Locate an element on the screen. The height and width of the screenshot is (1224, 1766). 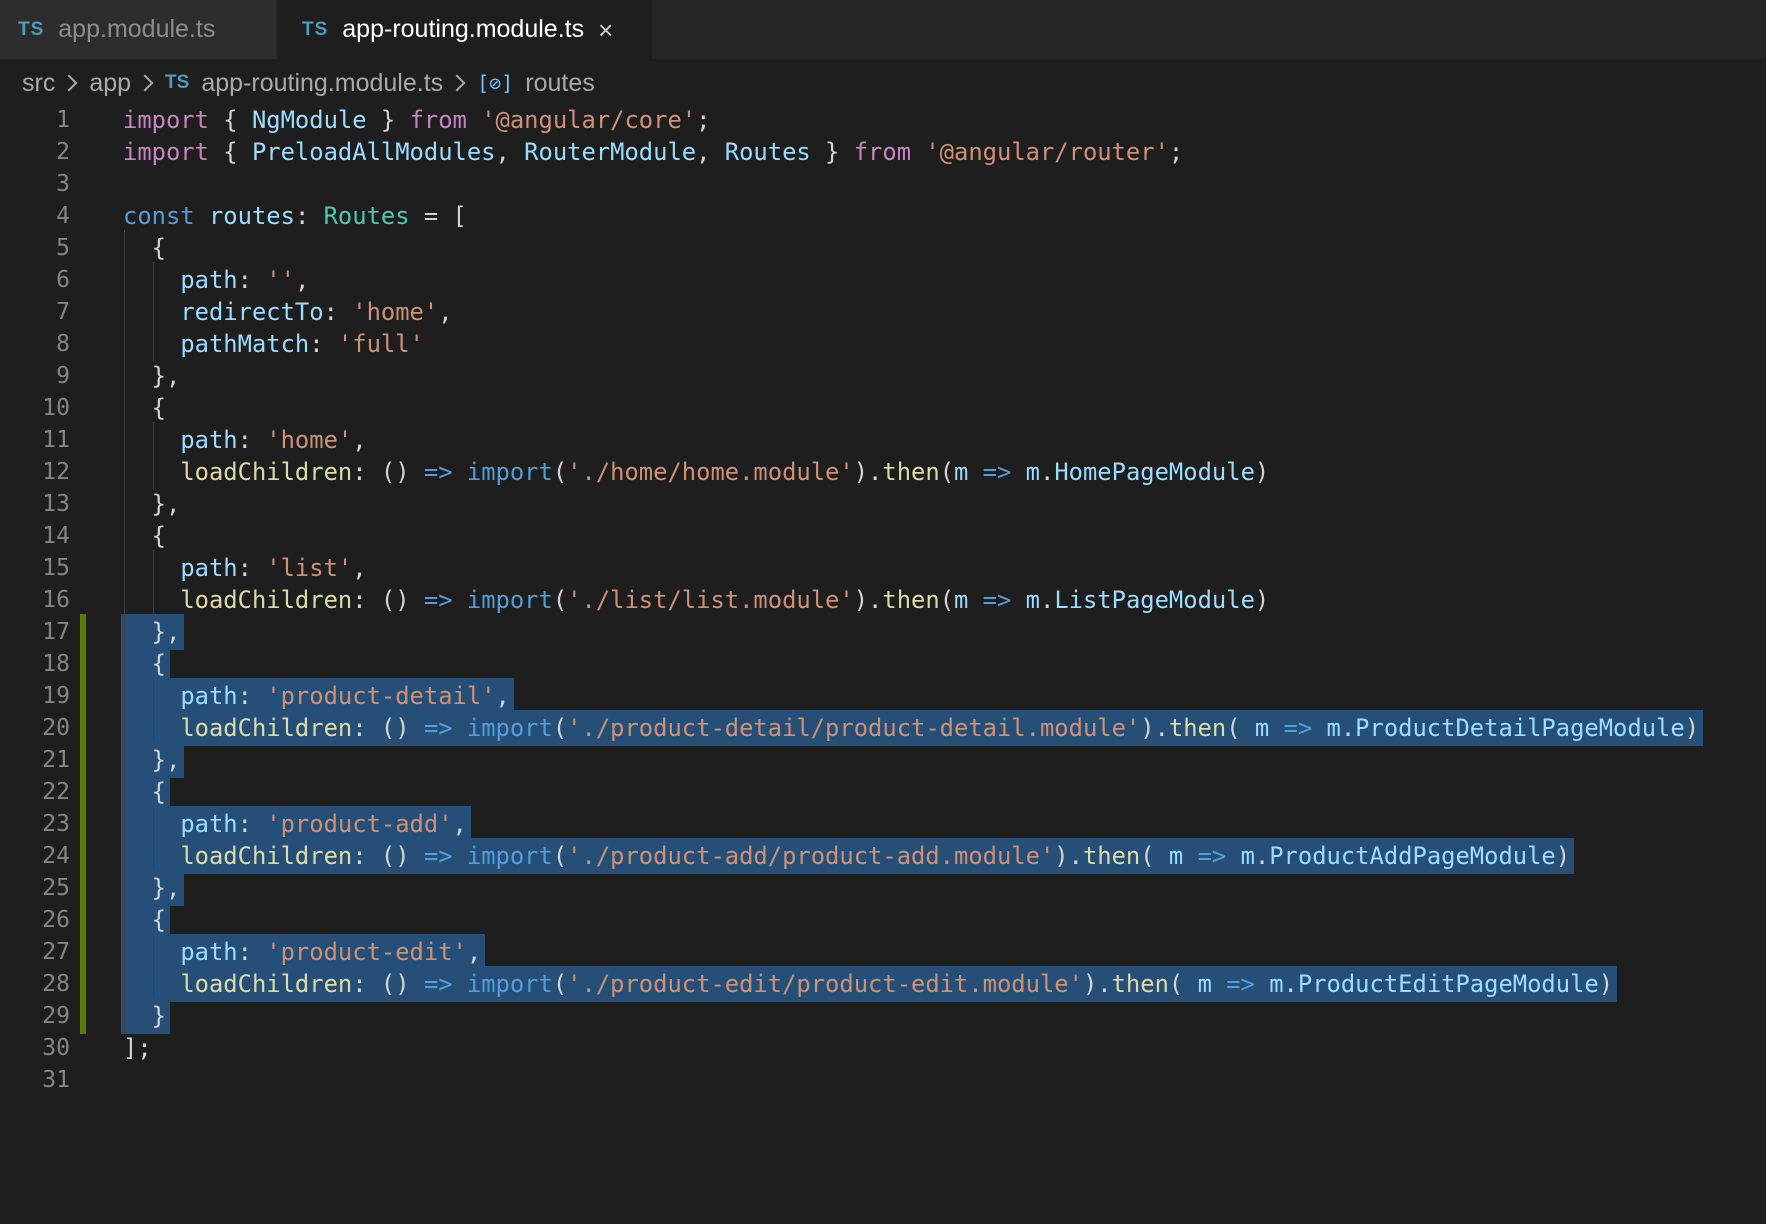
line-number: 11 is located at coordinates (56, 440).